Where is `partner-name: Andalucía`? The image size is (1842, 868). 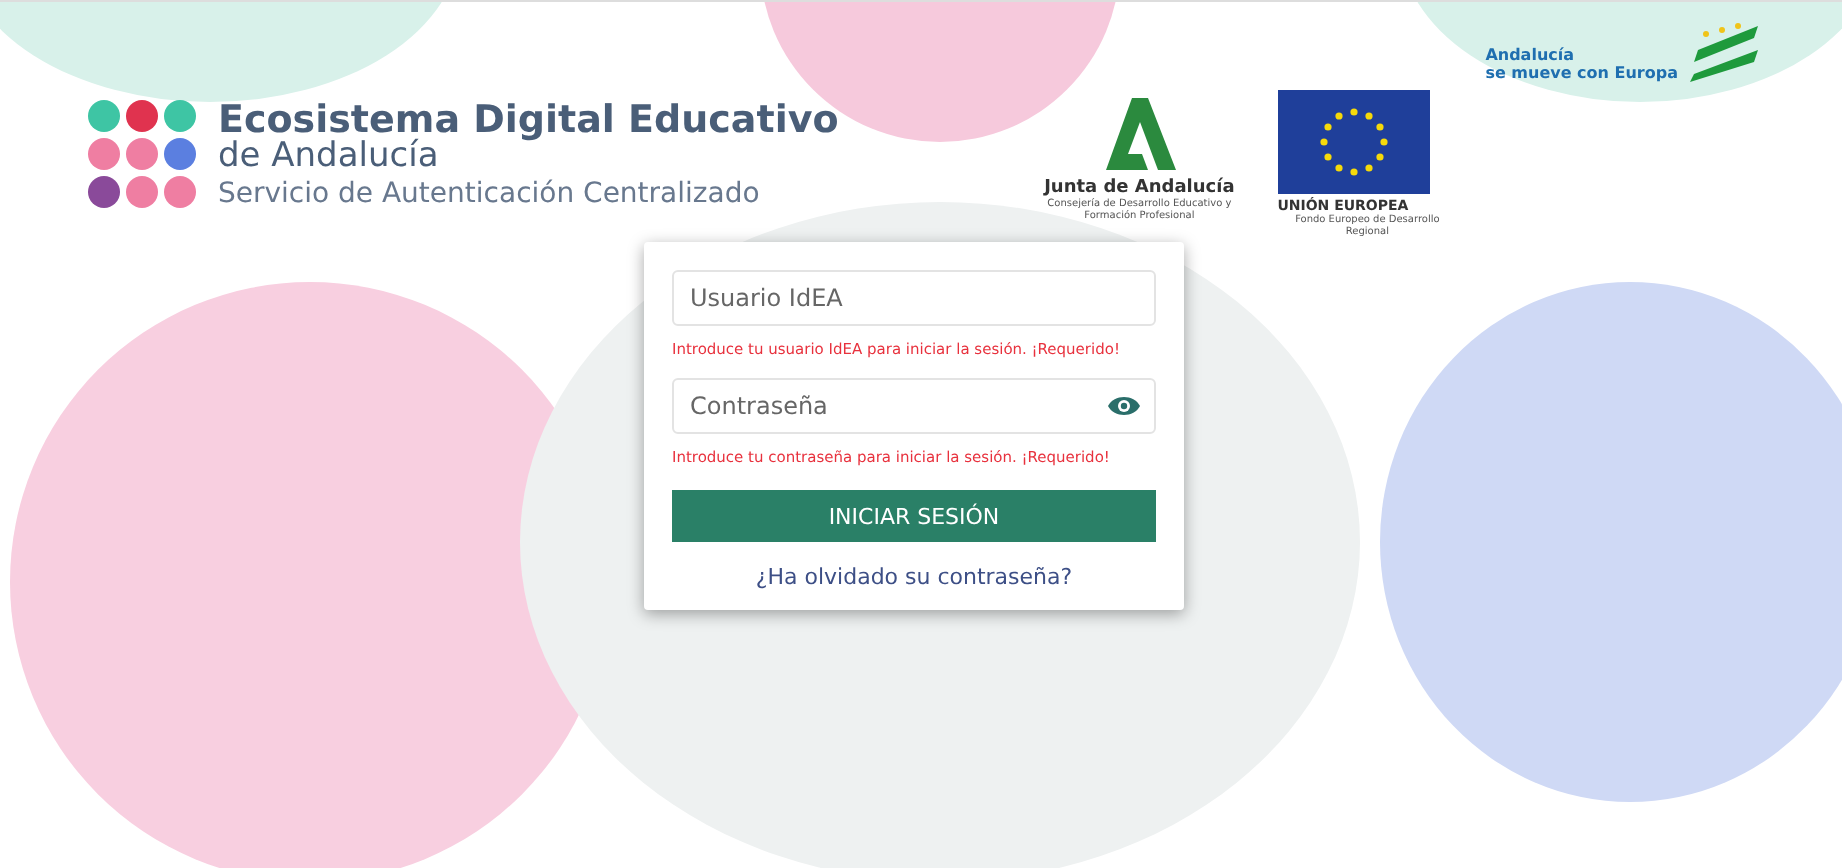
partner-name: Andalucía is located at coordinates (1531, 55).